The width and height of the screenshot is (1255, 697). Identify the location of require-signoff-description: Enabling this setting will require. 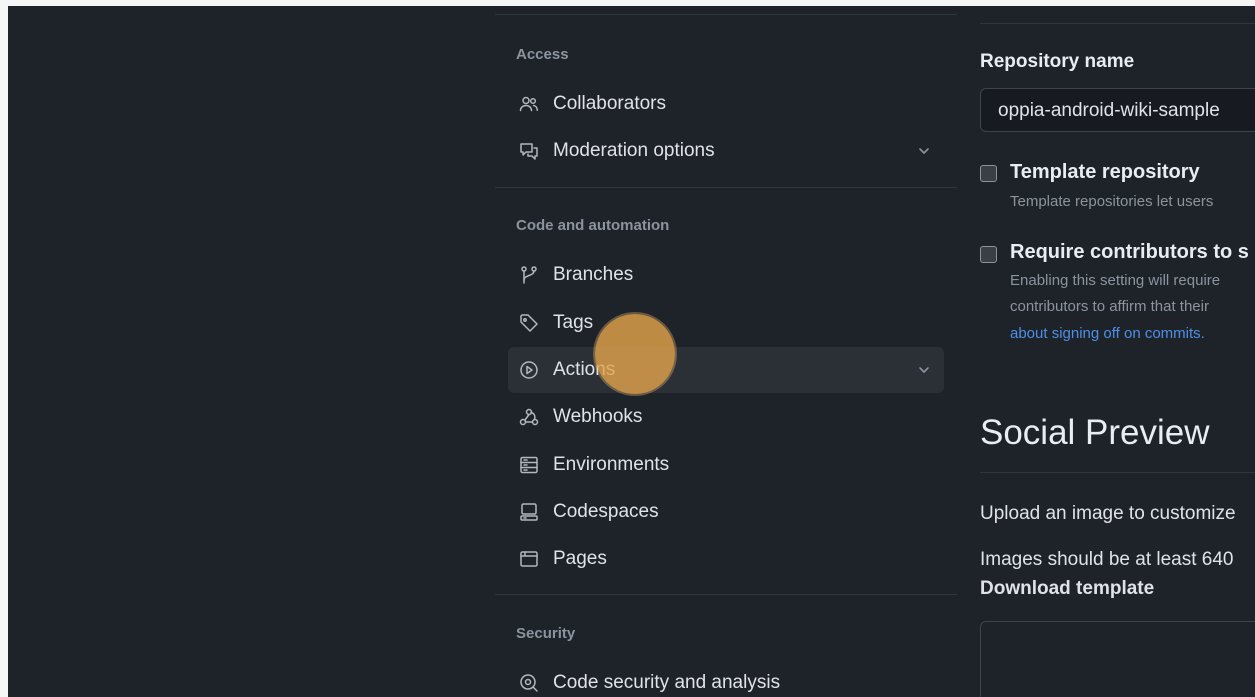
(1115, 280).